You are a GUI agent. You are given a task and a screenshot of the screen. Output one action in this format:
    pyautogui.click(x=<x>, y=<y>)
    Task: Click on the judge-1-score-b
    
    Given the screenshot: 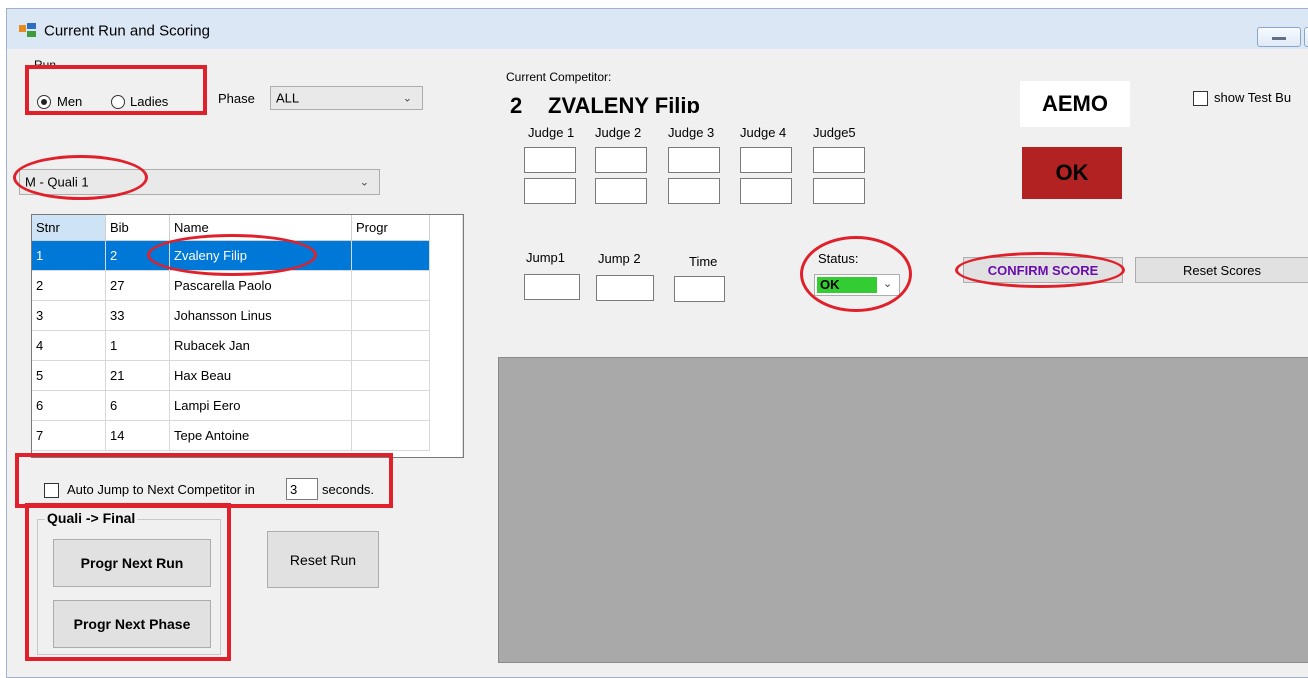 What is the action you would take?
    pyautogui.click(x=550, y=191)
    